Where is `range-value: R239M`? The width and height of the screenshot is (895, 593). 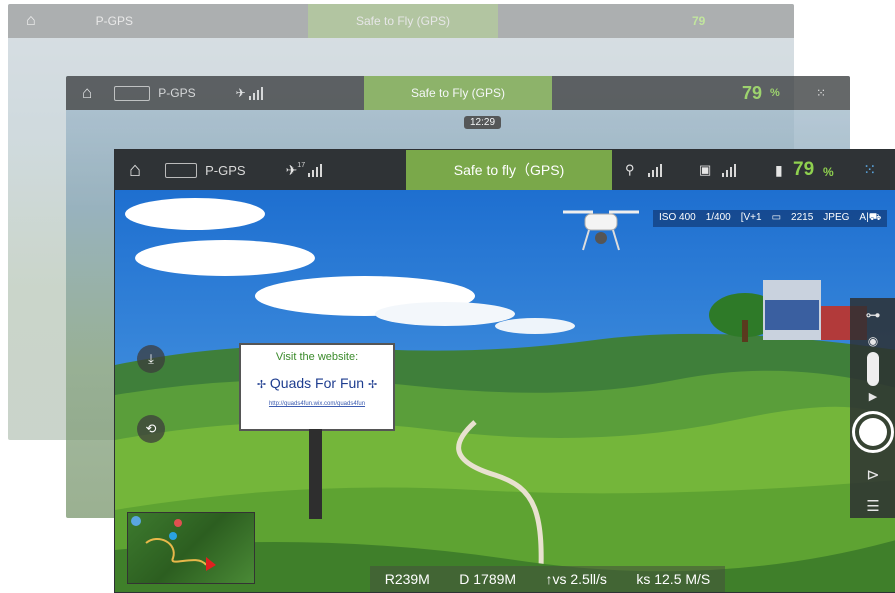
range-value: R239M is located at coordinates (407, 579).